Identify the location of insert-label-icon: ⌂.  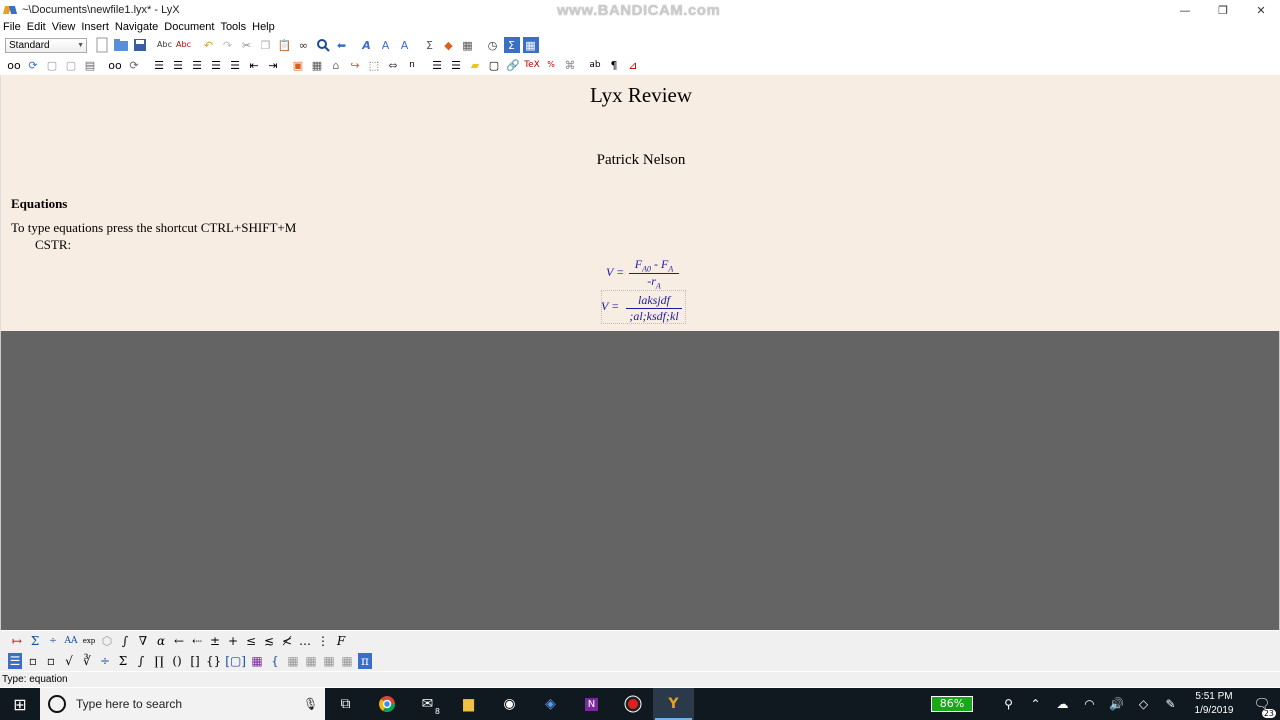
(336, 65).